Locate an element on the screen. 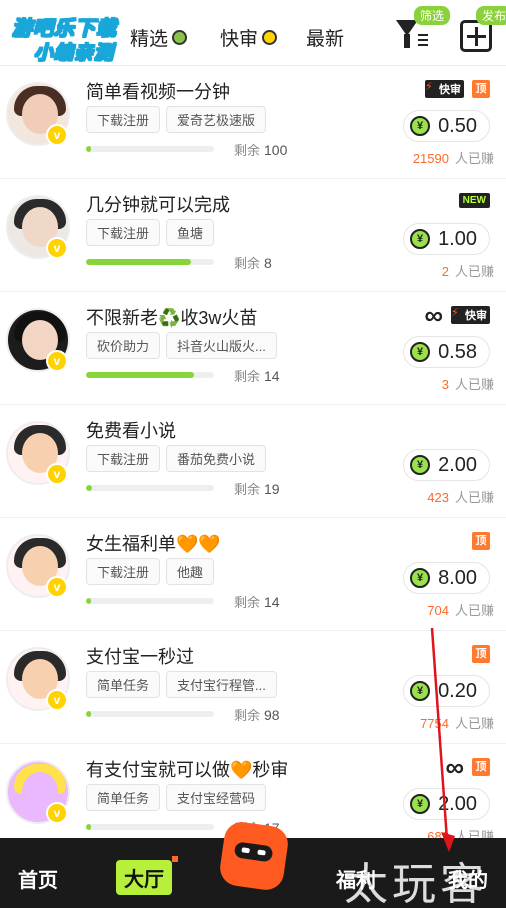 The height and width of the screenshot is (908, 506). task-tags: 下载注册 鱼塘 is located at coordinates (150, 232).